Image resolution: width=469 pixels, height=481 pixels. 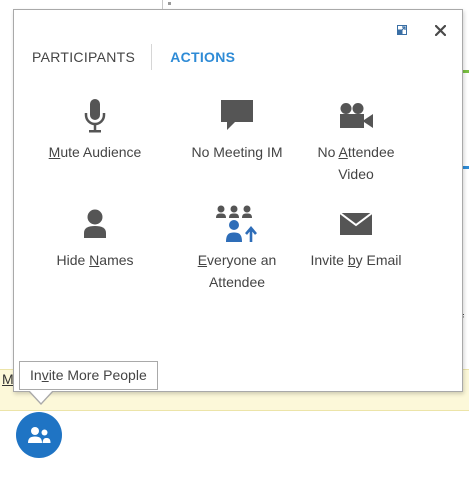 I want to click on no-meeting-im-button: No Meeting IM, so click(x=237, y=130).